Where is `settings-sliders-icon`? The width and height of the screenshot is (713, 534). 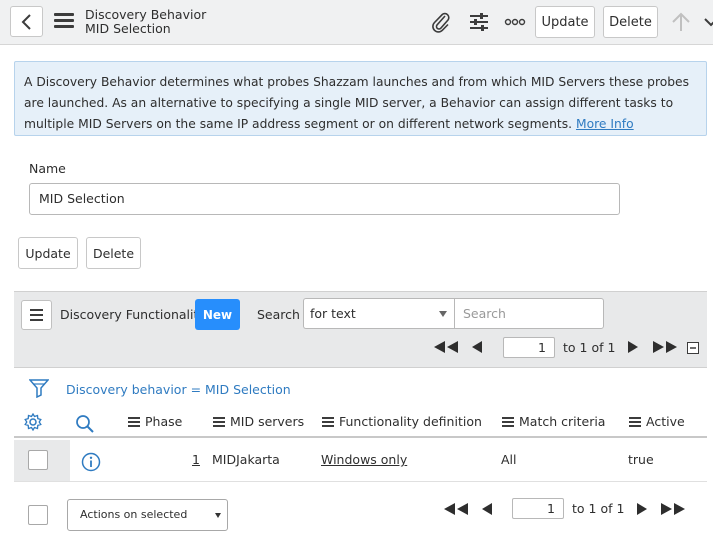
settings-sliders-icon is located at coordinates (479, 22).